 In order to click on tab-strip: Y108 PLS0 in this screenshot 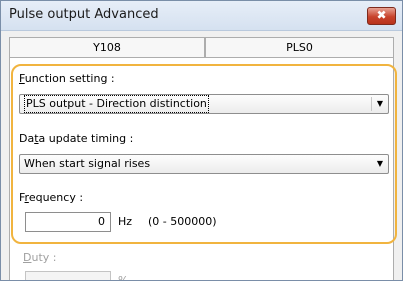, I will do `click(201, 47)`.